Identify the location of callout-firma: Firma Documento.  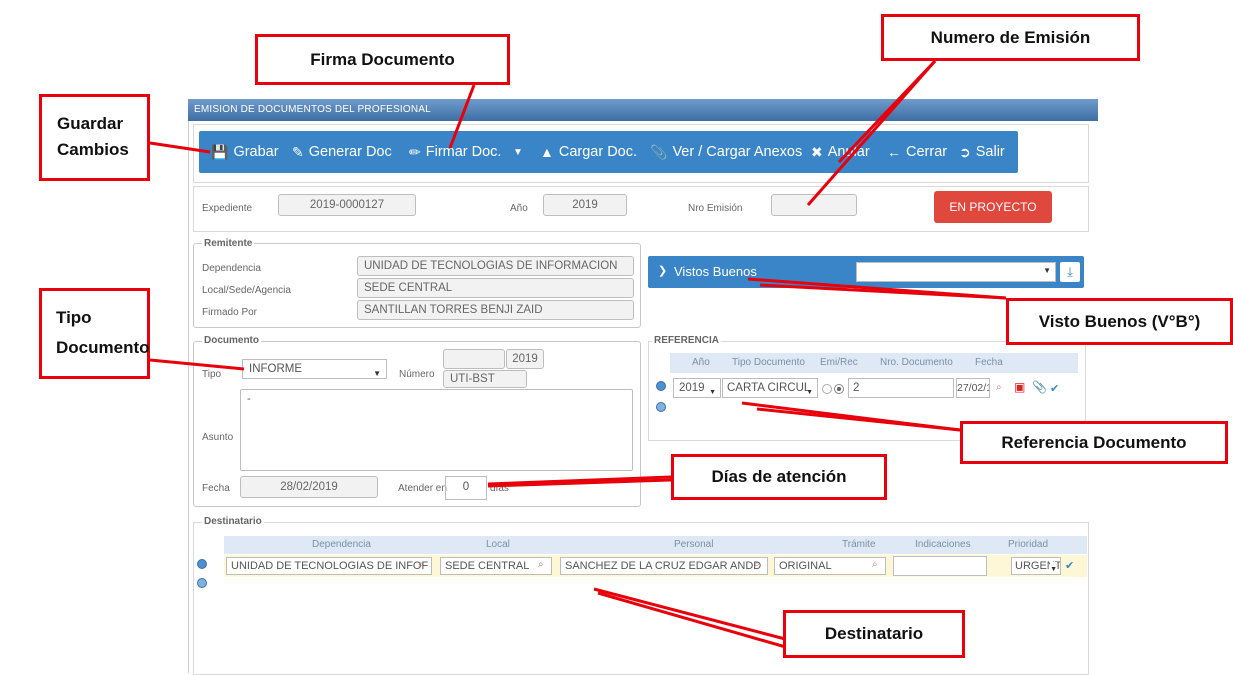
(382, 59).